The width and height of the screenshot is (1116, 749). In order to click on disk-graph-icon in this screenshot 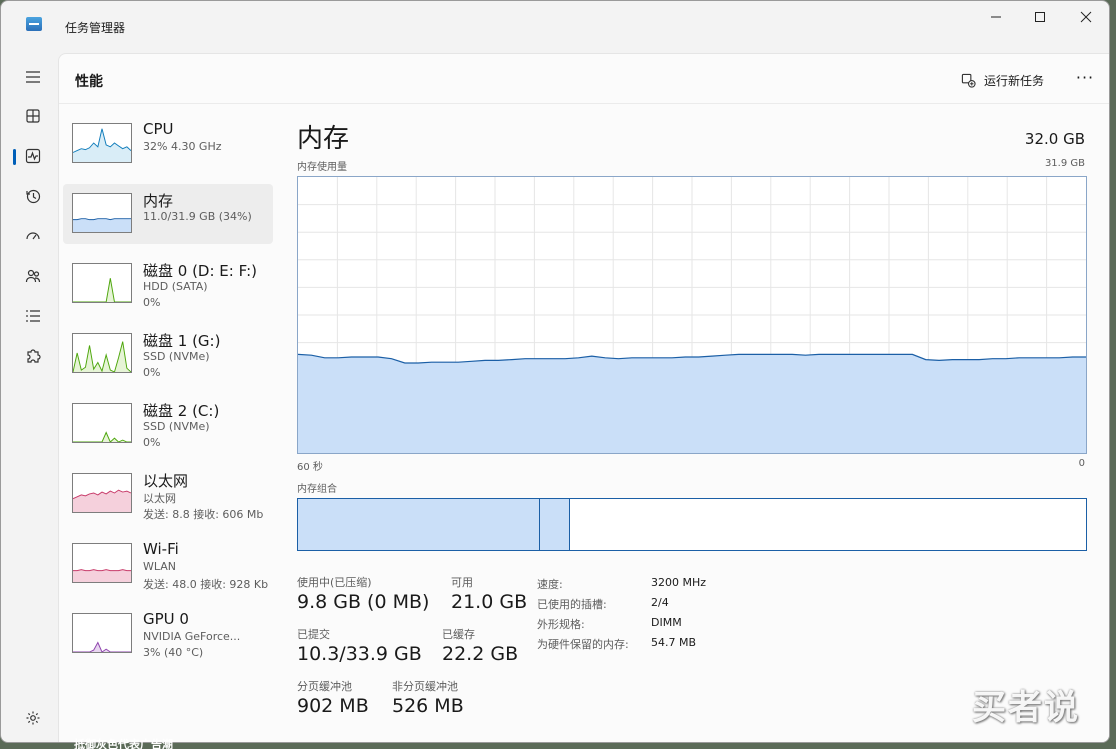, I will do `click(102, 283)`.